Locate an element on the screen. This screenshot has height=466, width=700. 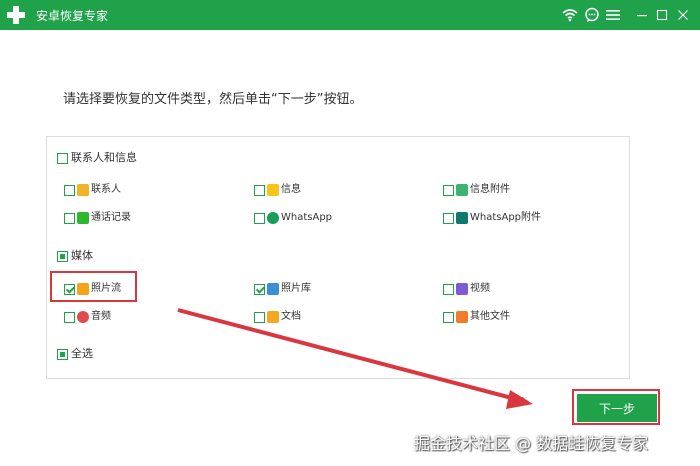
next-step-button: 下一步 is located at coordinates (617, 408).